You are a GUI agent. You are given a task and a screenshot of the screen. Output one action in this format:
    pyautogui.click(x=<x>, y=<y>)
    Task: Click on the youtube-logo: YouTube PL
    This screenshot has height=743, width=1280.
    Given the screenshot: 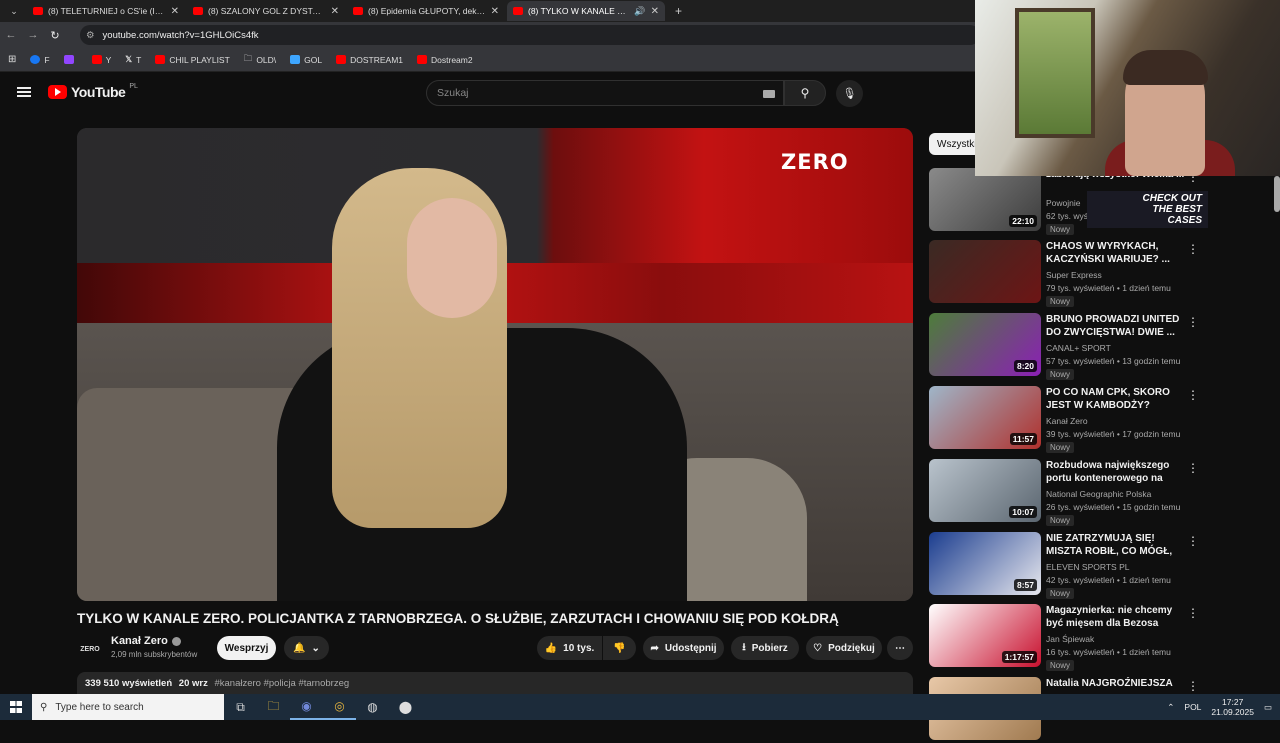 What is the action you would take?
    pyautogui.click(x=93, y=91)
    